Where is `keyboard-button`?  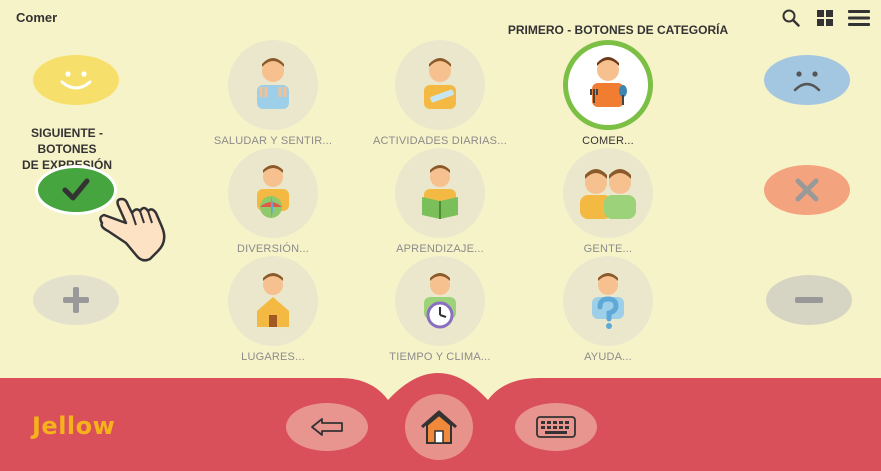 keyboard-button is located at coordinates (556, 427).